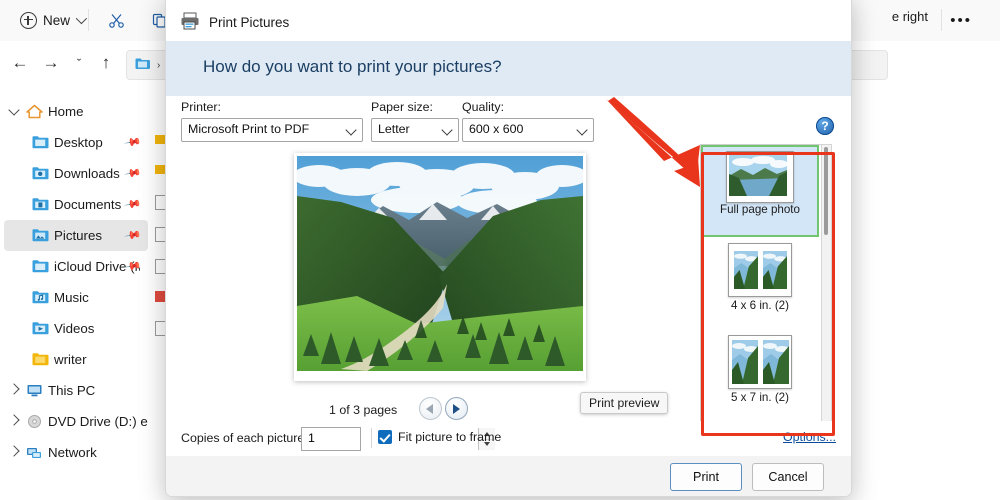 This screenshot has width=1000, height=500. What do you see at coordinates (508, 68) in the screenshot?
I see `dialog-heading-band: How do you want to print your pictures?` at bounding box center [508, 68].